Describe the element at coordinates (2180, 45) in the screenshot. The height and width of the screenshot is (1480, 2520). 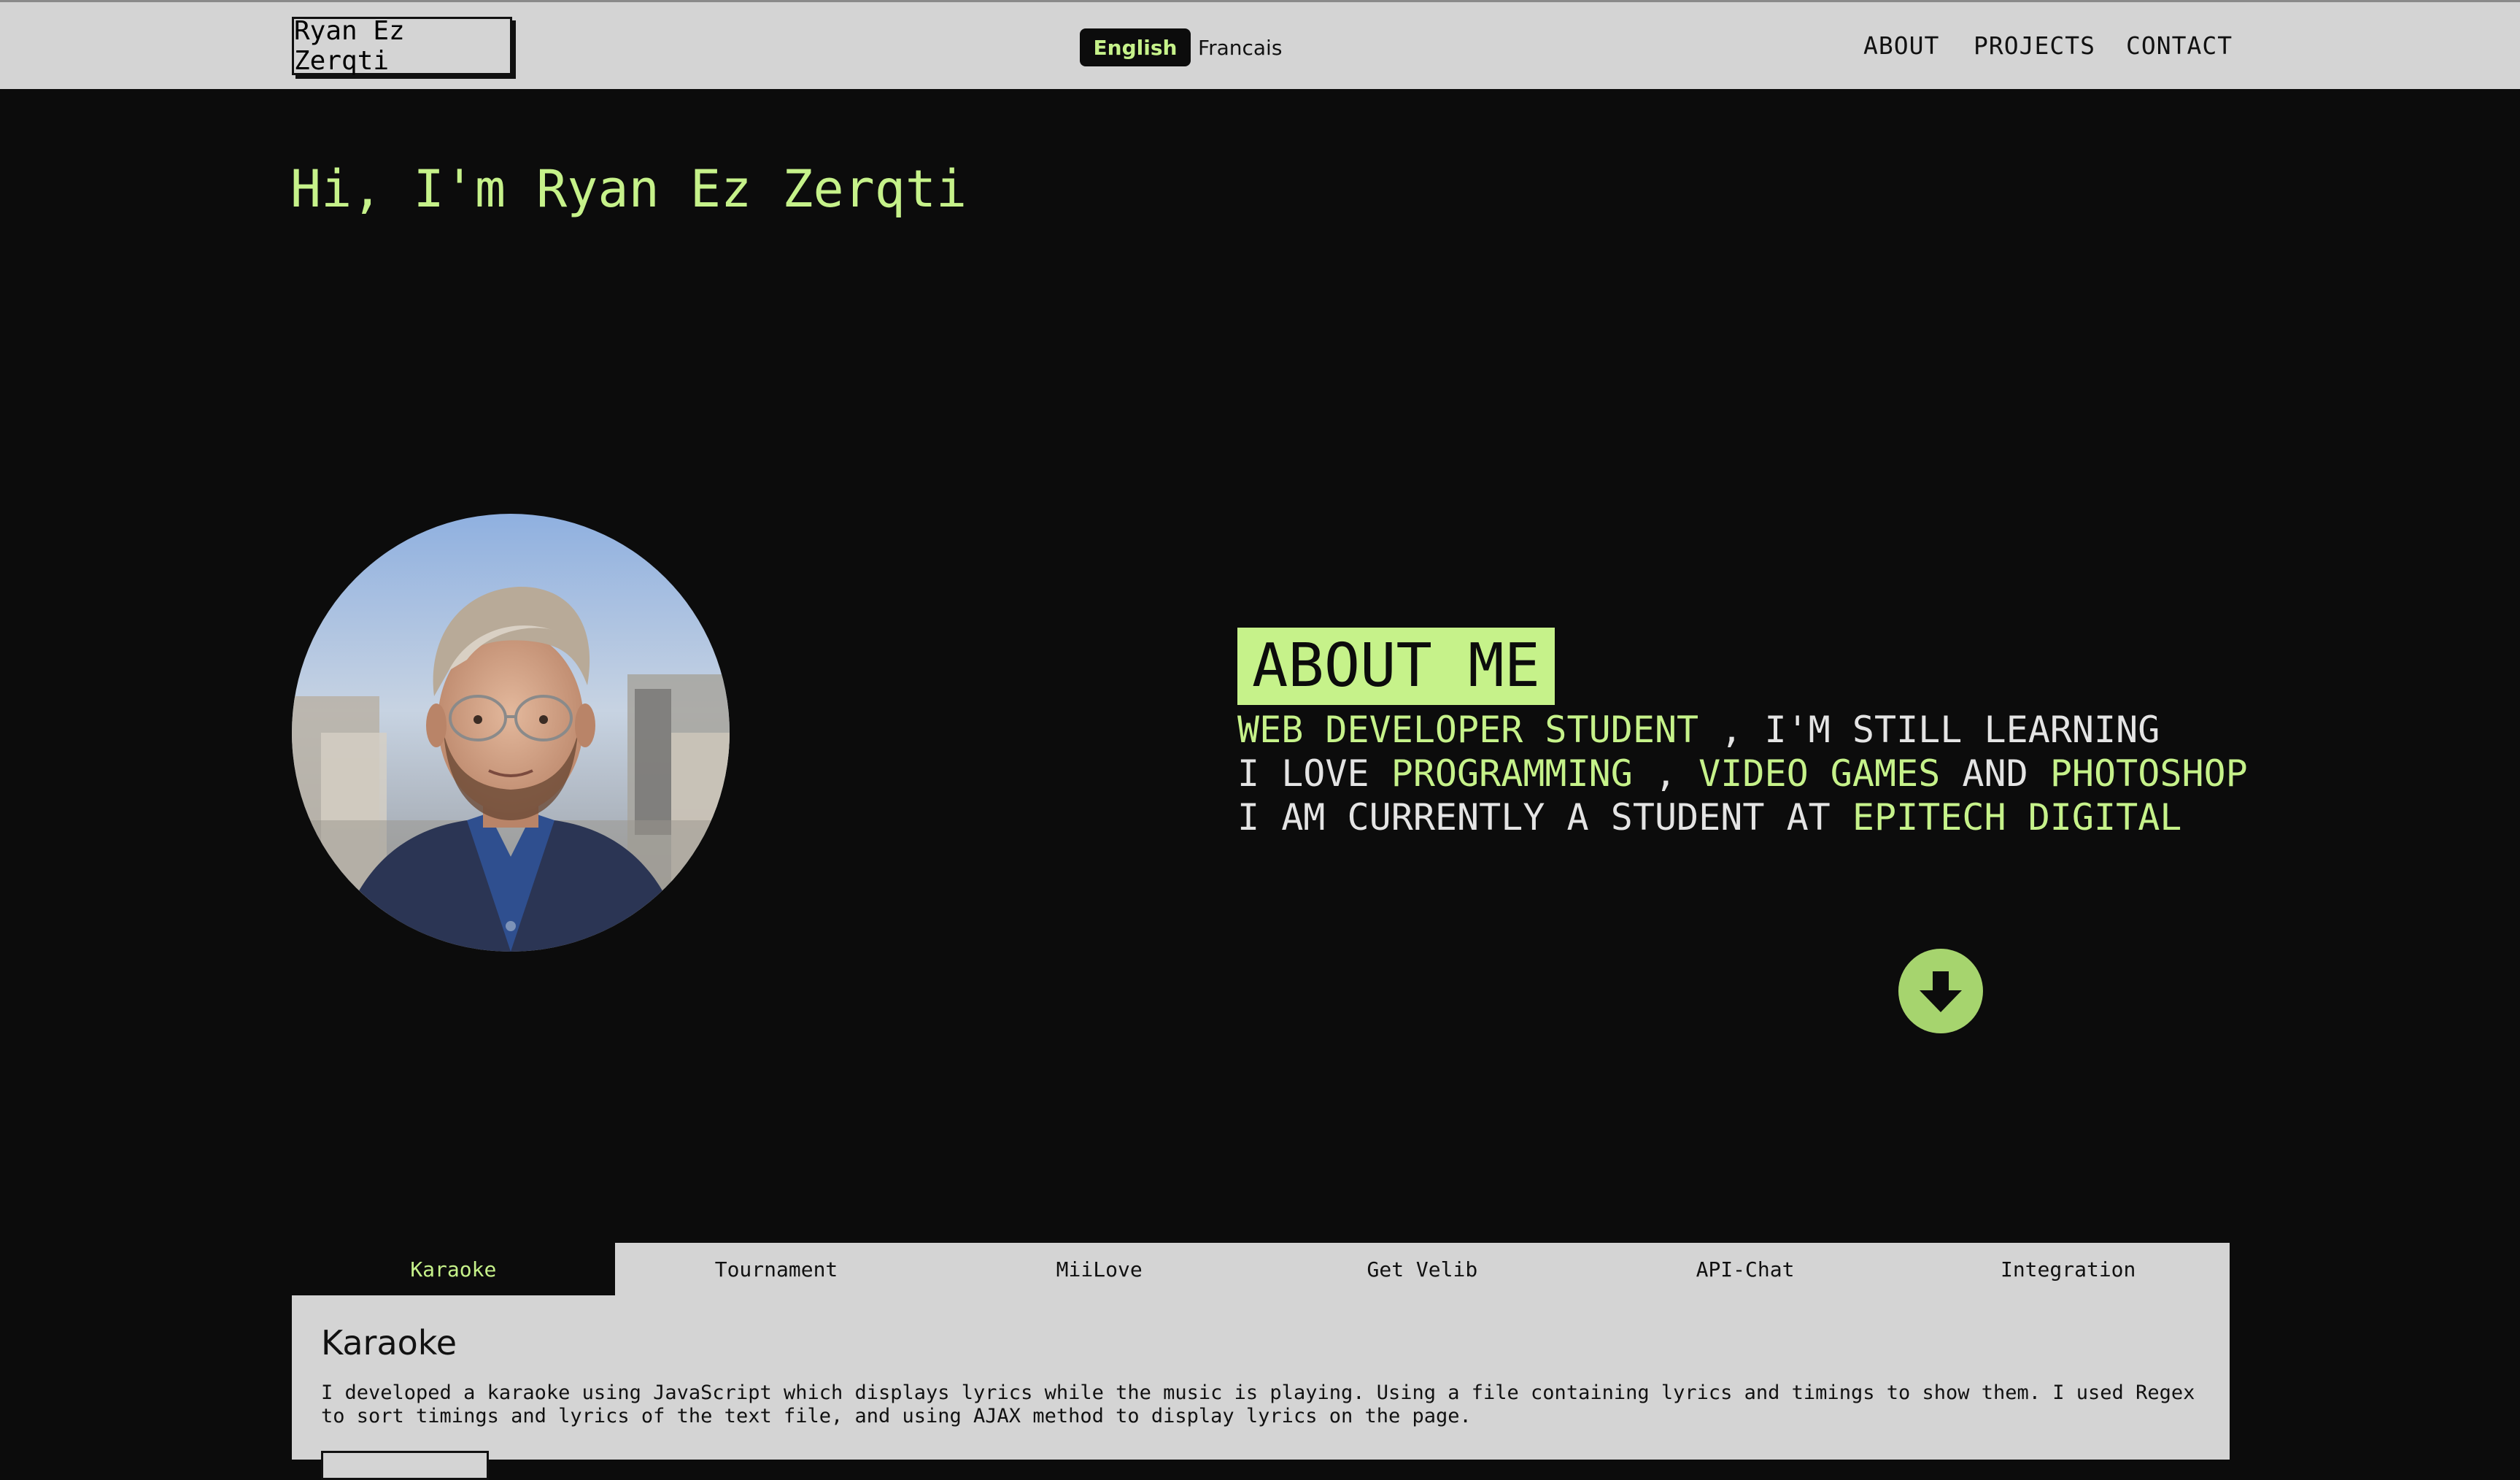
I see `nav-contact-link: CONTACT` at that location.